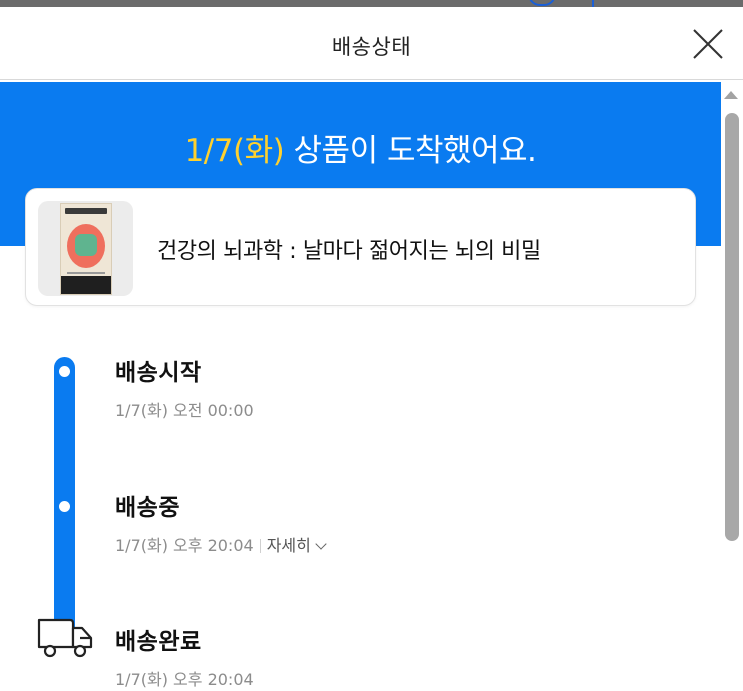  I want to click on timeline-step: 배송완료 1/7(화) 오후 20:04, so click(184, 656).